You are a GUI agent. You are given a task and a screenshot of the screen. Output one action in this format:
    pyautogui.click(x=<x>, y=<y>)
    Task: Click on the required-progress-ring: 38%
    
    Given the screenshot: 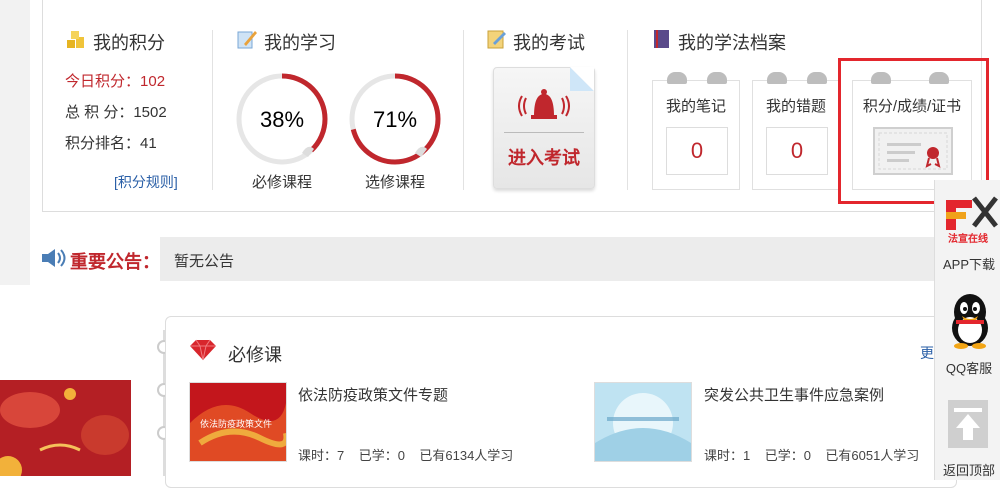 What is the action you would take?
    pyautogui.click(x=282, y=121)
    